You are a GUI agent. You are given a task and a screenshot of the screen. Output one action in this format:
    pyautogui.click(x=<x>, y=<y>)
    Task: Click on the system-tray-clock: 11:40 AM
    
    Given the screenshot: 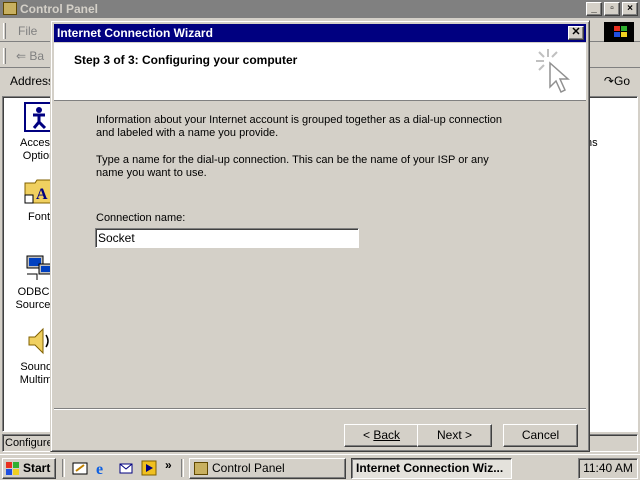 What is the action you would take?
    pyautogui.click(x=608, y=468)
    